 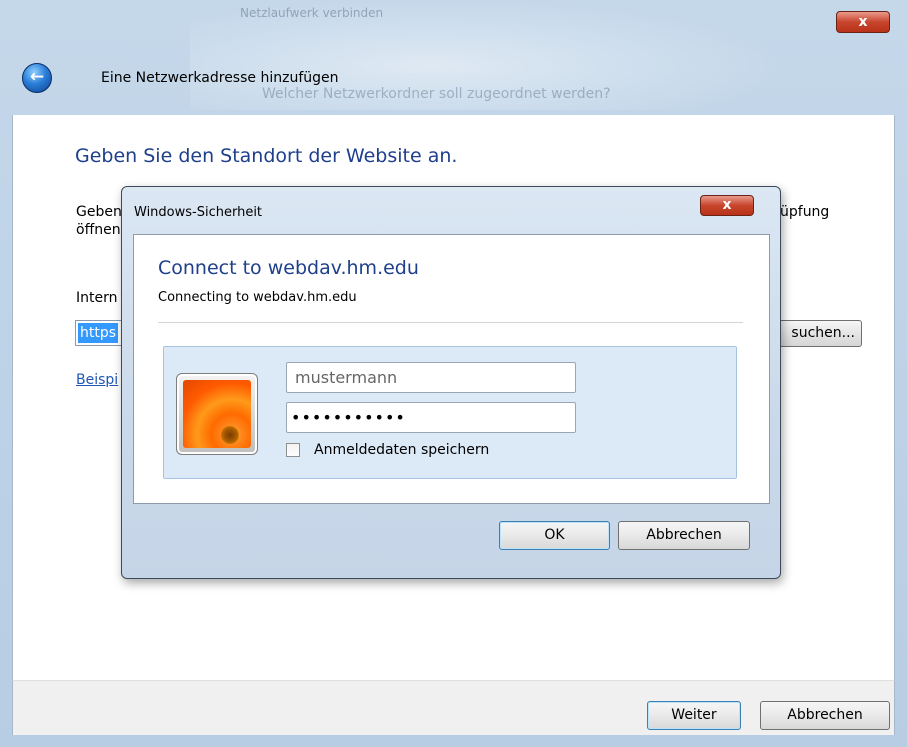 I want to click on page-heading: Geben Sie den Standort der Website an., so click(x=266, y=156).